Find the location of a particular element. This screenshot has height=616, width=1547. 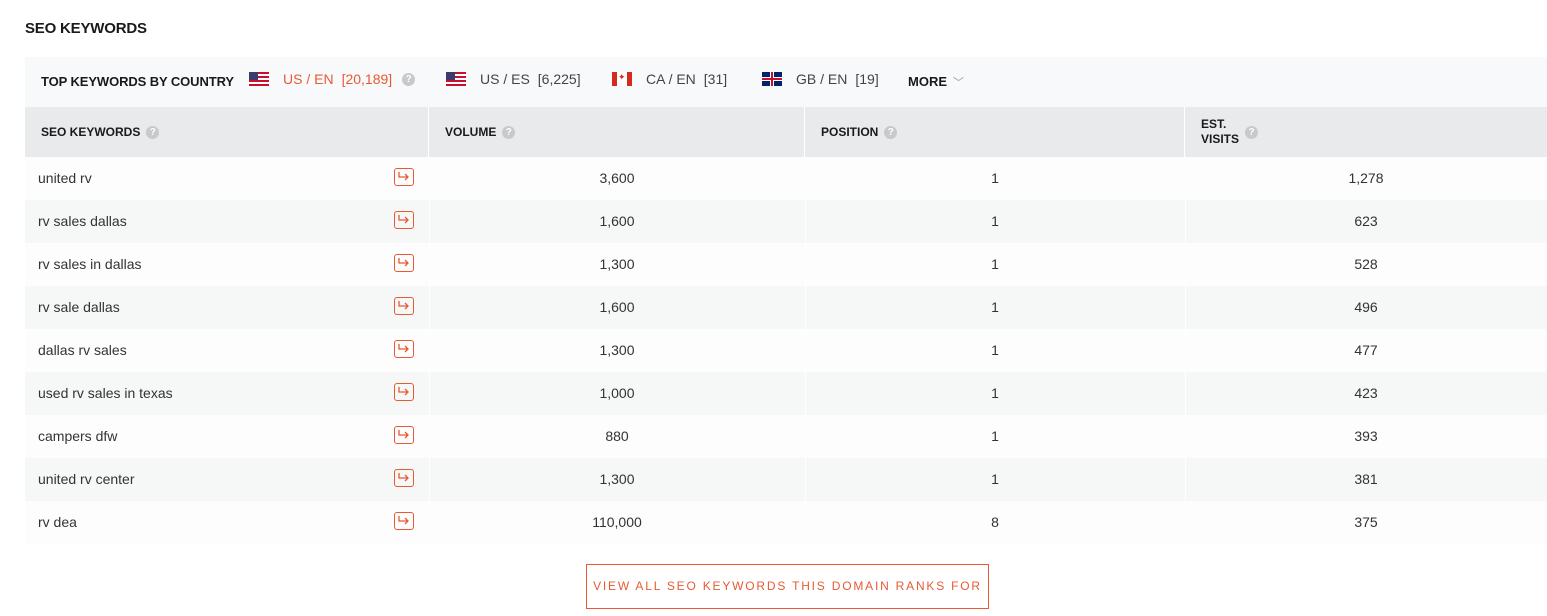

visits-cell: 623 is located at coordinates (1366, 221).